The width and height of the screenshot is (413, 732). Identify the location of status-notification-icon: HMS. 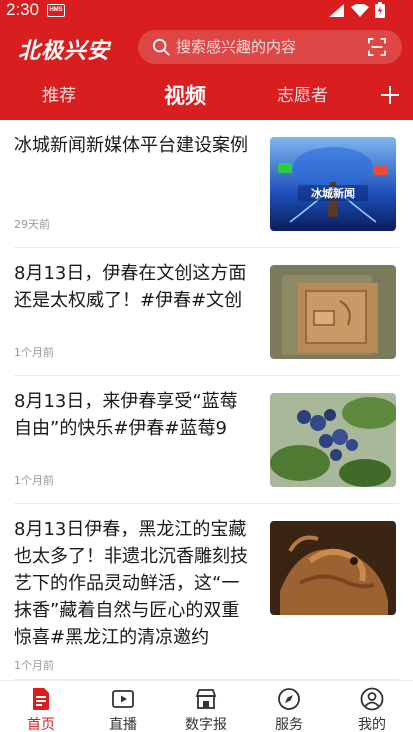
(56, 10).